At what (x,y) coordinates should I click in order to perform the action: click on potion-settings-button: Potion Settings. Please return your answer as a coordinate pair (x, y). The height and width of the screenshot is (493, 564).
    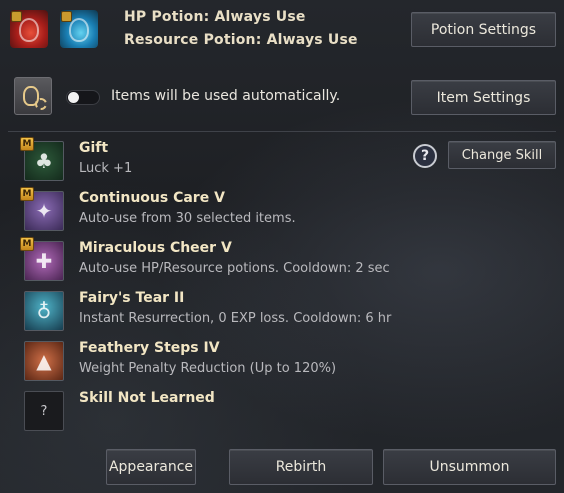
    Looking at the image, I should click on (483, 29).